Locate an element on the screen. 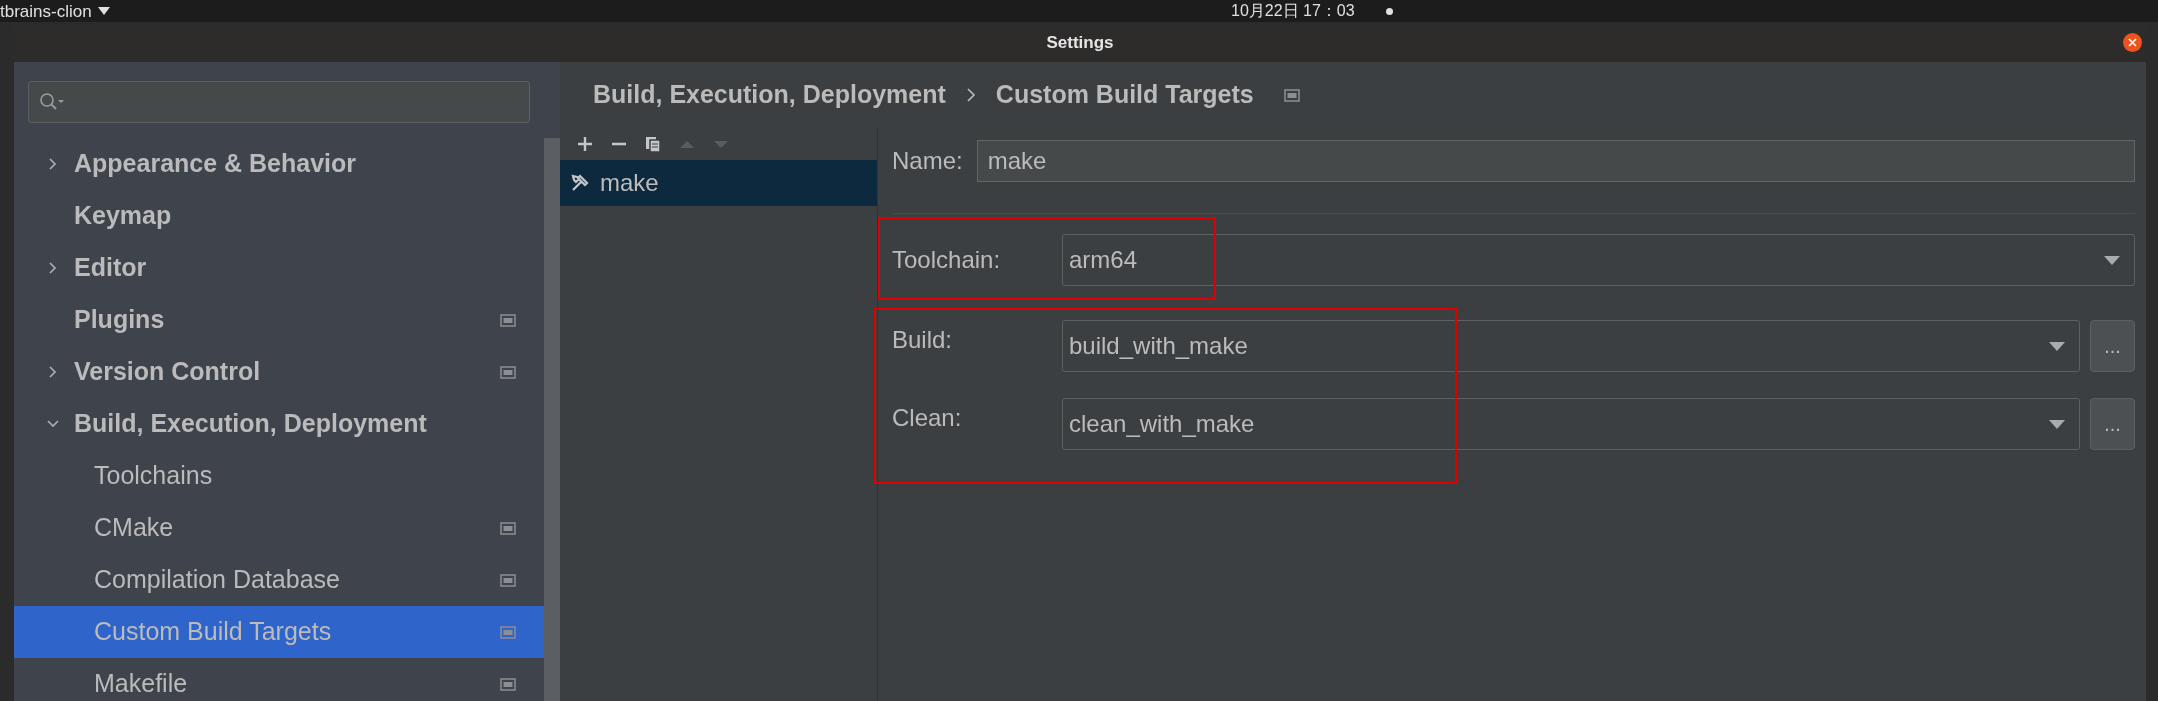 The height and width of the screenshot is (701, 2158). app-menu: tbrains-clion is located at coordinates (55, 11).